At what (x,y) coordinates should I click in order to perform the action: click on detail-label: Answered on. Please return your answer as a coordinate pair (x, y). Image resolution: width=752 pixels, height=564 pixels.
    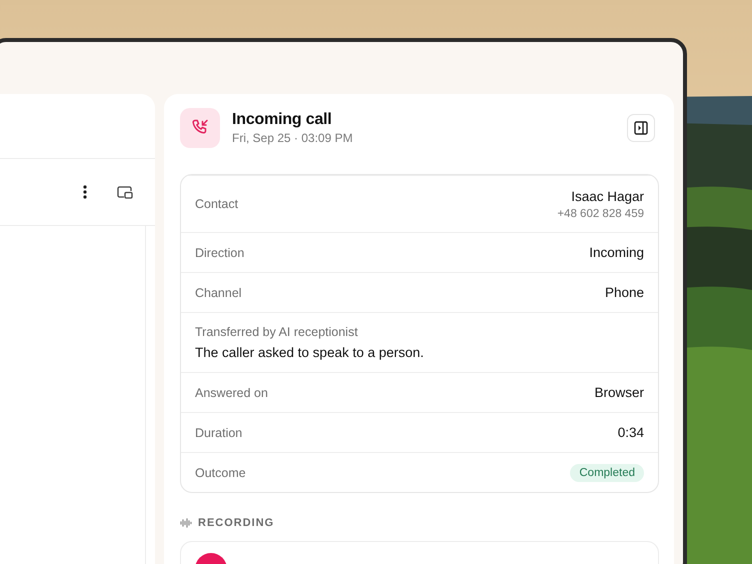
    Looking at the image, I should click on (231, 393).